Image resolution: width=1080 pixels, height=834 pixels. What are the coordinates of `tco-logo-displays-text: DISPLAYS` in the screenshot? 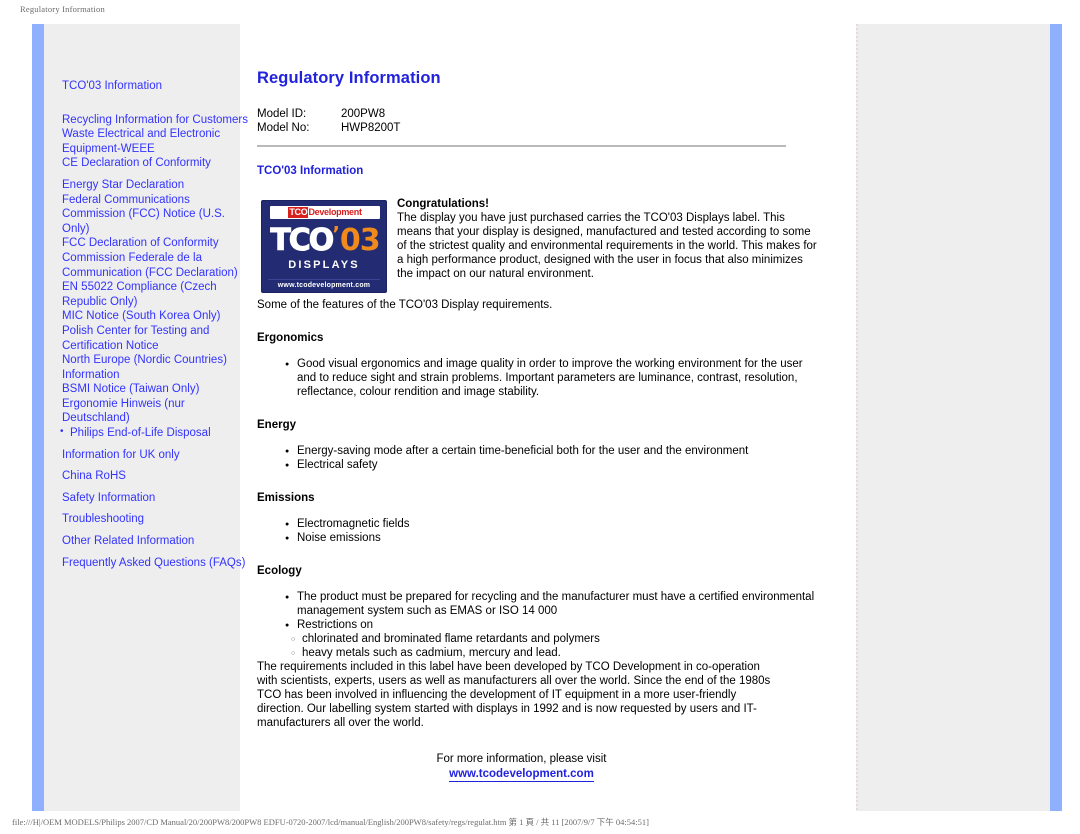 It's located at (324, 265).